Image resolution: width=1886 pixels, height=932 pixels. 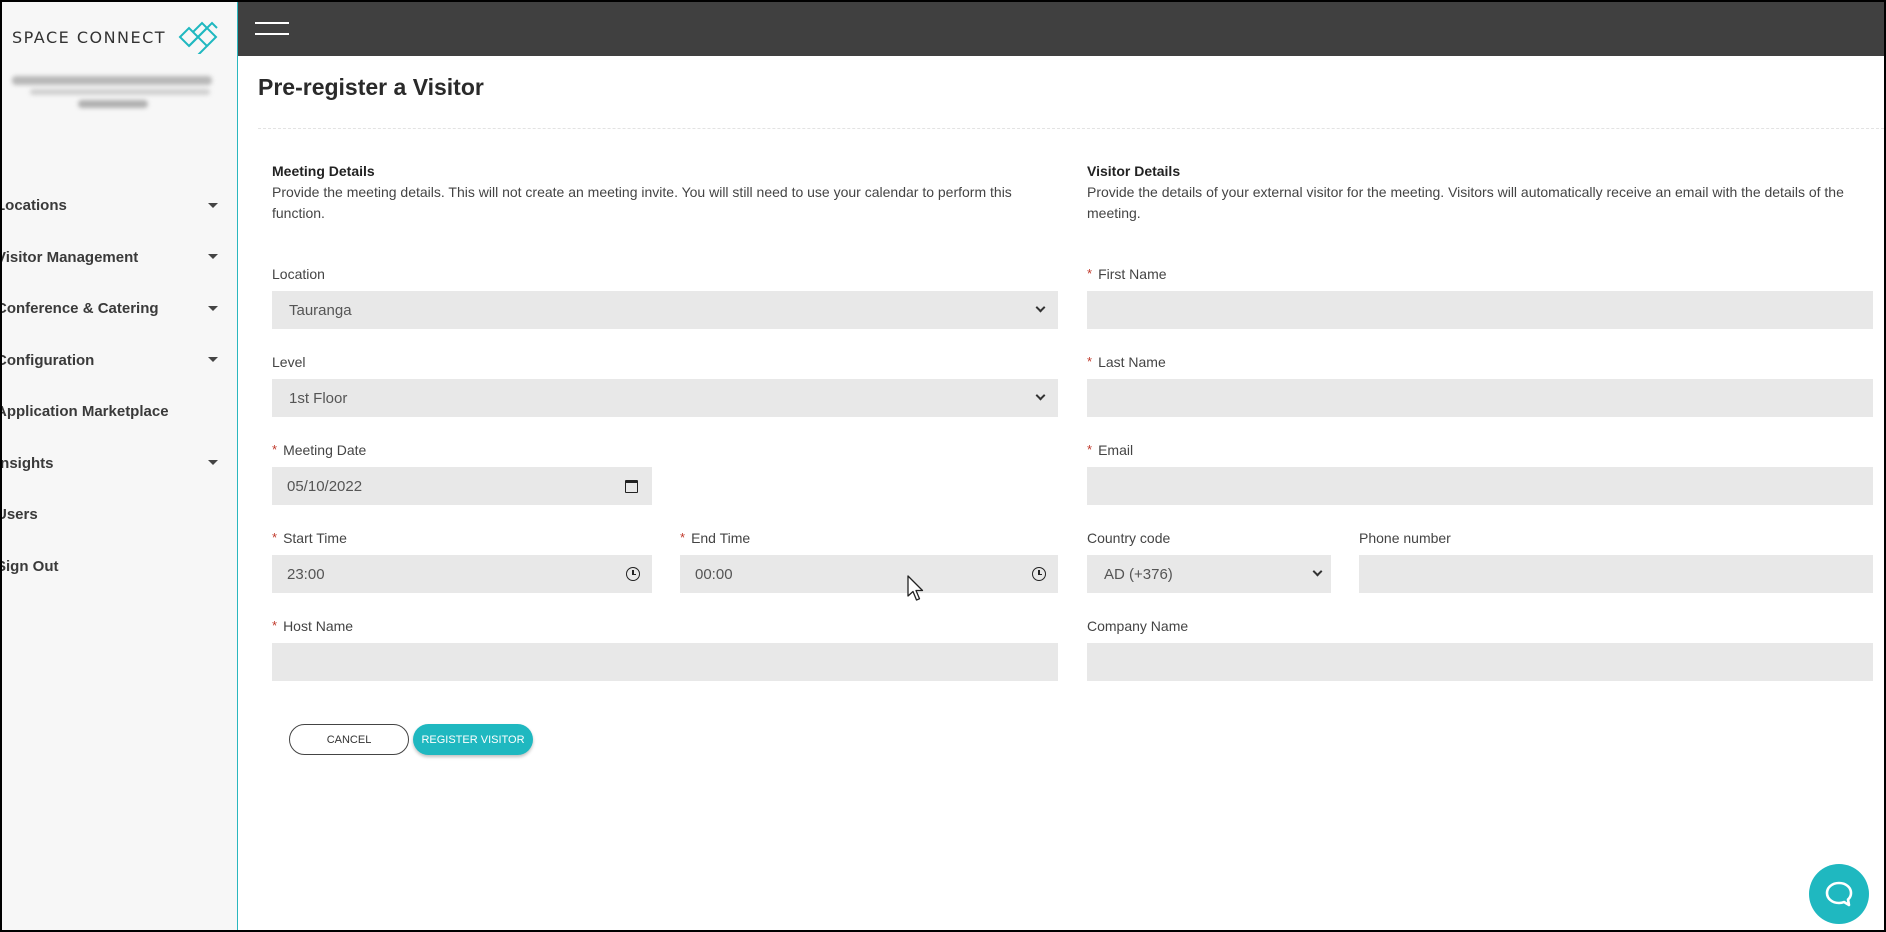 What do you see at coordinates (198, 37) in the screenshot?
I see `logo-diamond-icon` at bounding box center [198, 37].